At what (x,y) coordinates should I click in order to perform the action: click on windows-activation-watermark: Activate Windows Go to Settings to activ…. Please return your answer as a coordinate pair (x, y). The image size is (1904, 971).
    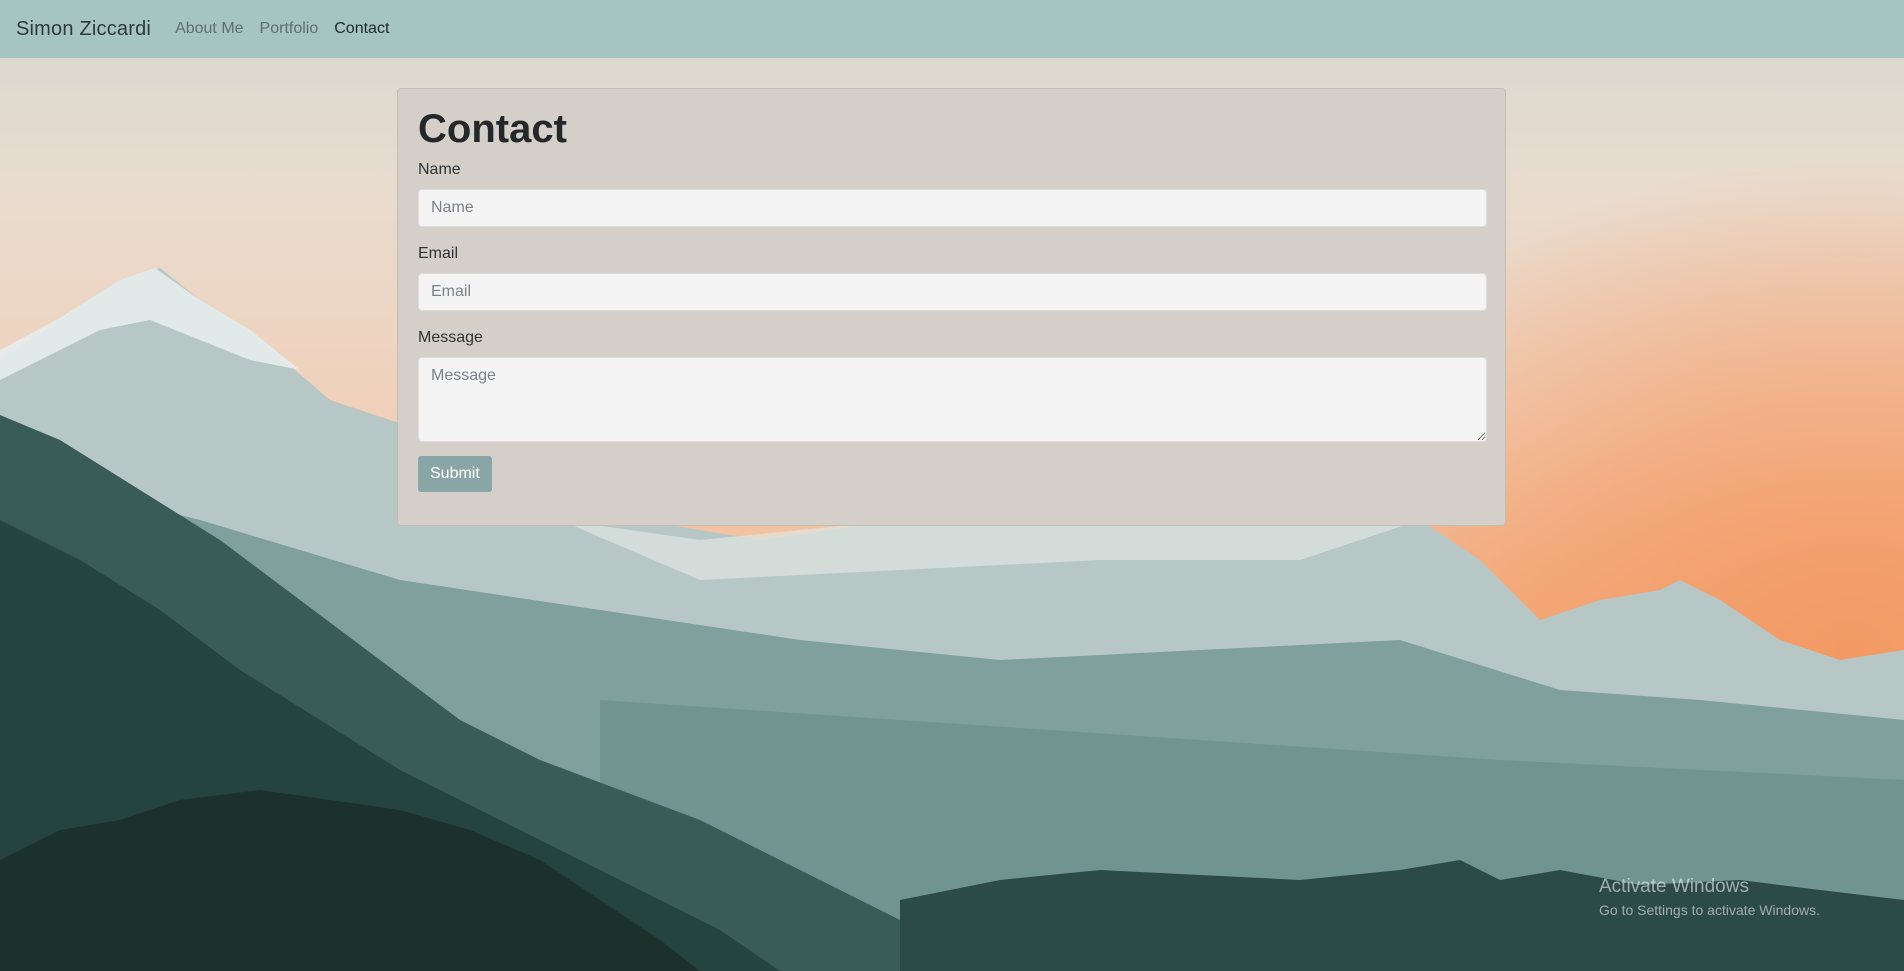
    Looking at the image, I should click on (1709, 897).